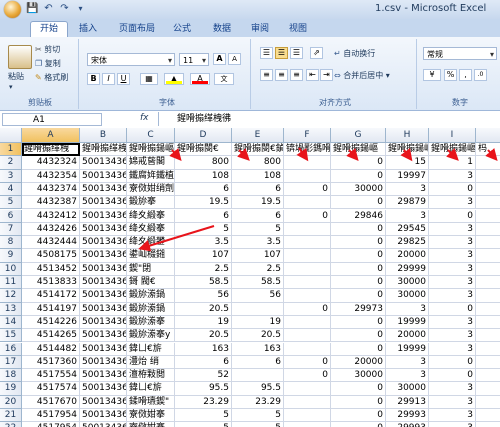  I want to click on cell-h-1: 鍟嗗搧鍚嶇, so click(407, 150).